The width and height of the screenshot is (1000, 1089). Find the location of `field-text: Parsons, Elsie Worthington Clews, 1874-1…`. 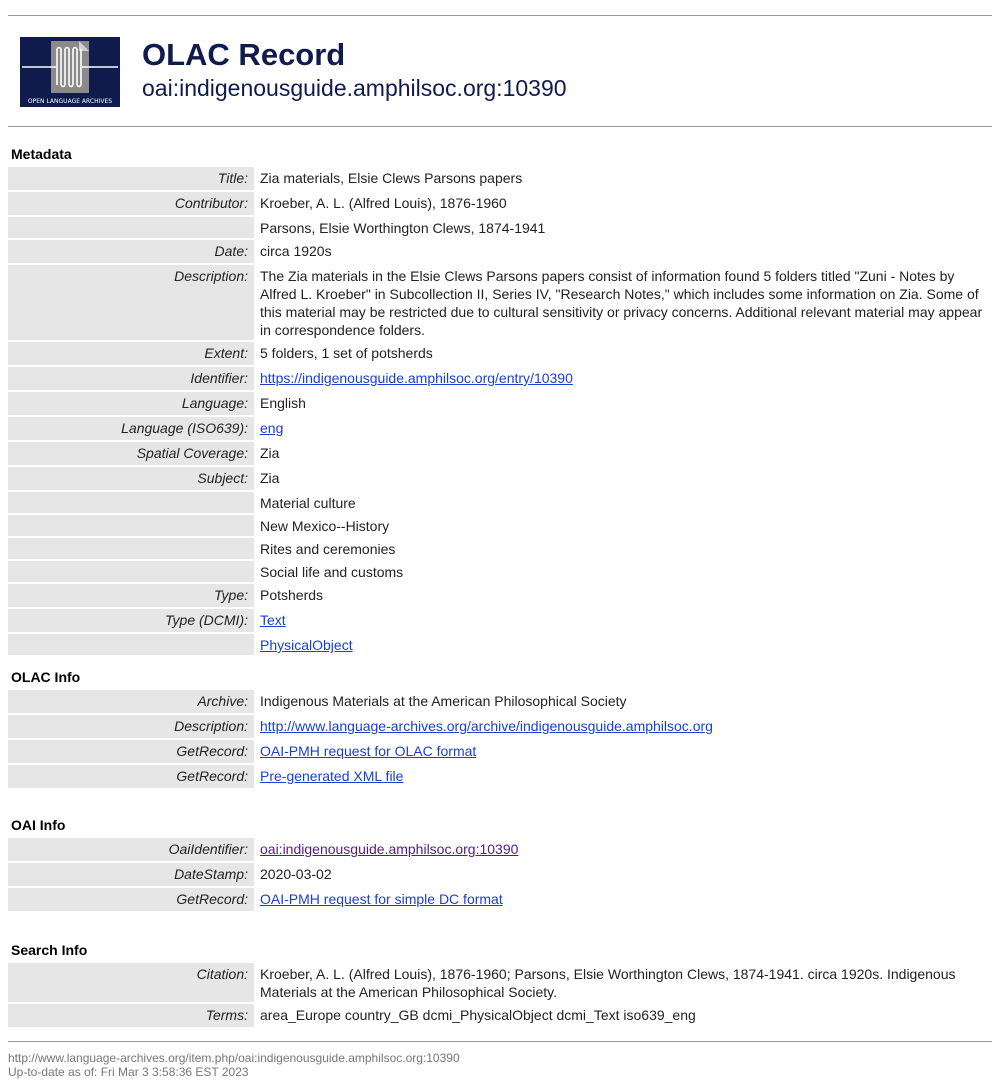

field-text: Parsons, Elsie Worthington Clews, 1874-1… is located at coordinates (403, 228).